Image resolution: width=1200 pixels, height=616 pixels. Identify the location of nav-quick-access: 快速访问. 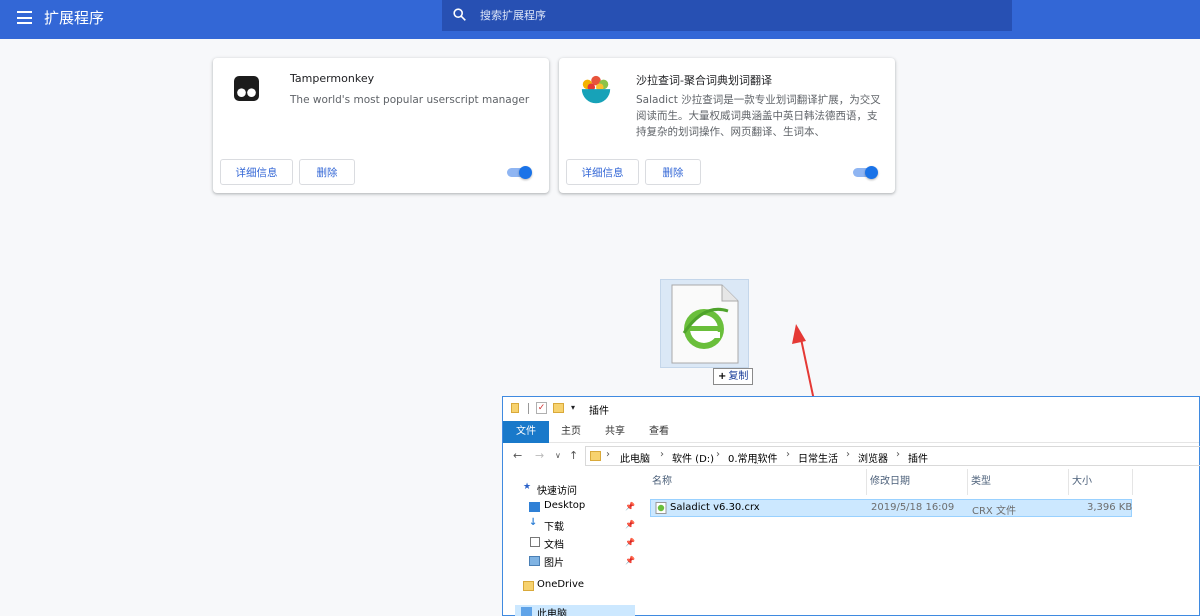
(557, 489).